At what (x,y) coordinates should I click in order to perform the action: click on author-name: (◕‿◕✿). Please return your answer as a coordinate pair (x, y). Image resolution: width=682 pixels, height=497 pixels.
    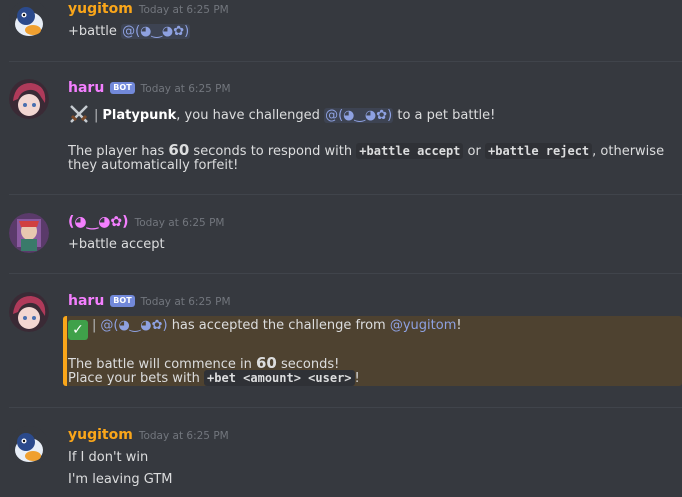
    Looking at the image, I should click on (98, 222).